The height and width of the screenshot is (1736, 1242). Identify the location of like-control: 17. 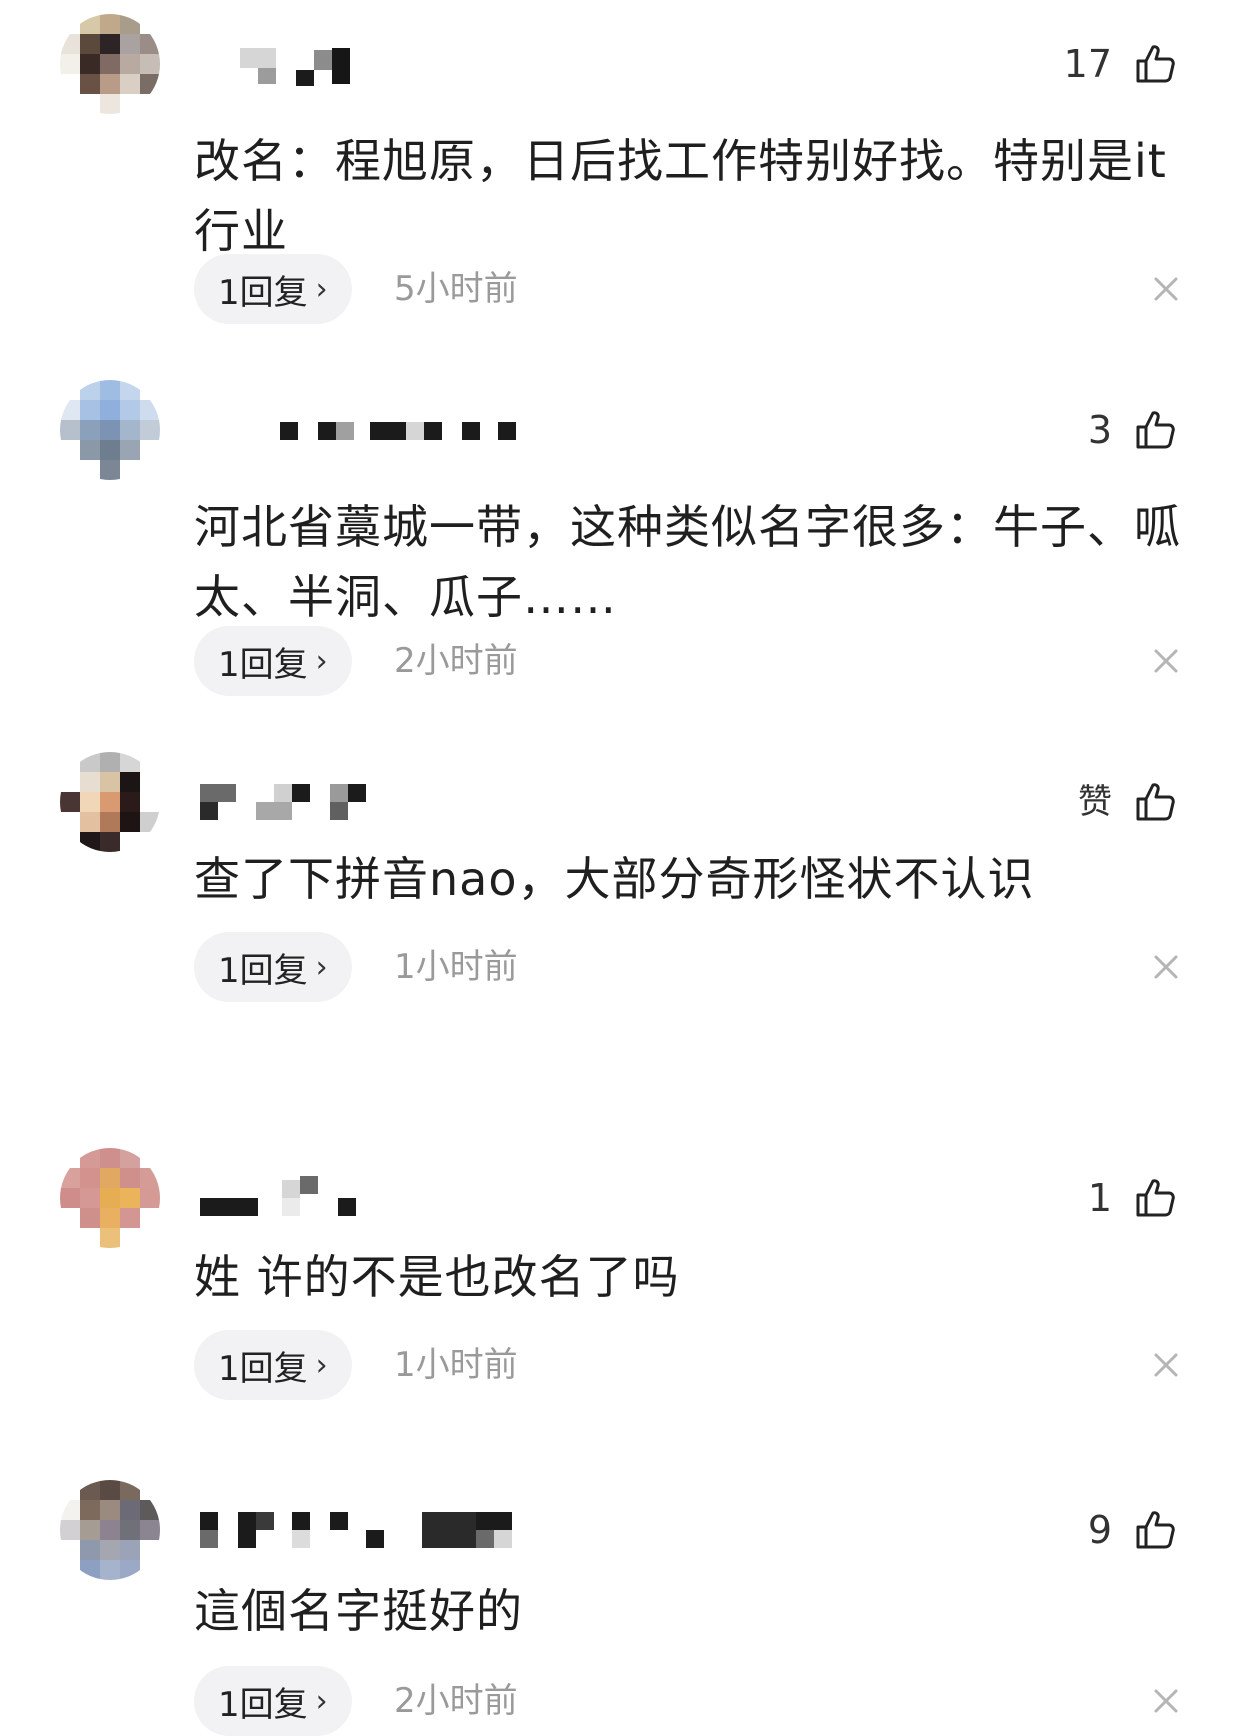
(1120, 64).